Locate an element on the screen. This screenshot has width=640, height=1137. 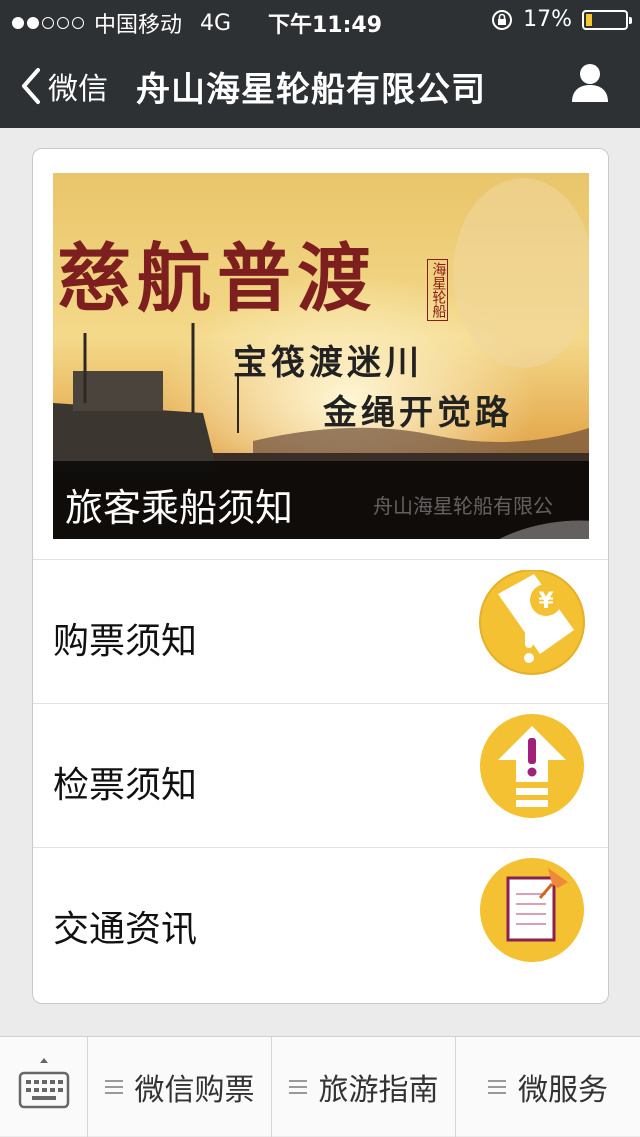
keyboard-icon is located at coordinates (44, 1083).